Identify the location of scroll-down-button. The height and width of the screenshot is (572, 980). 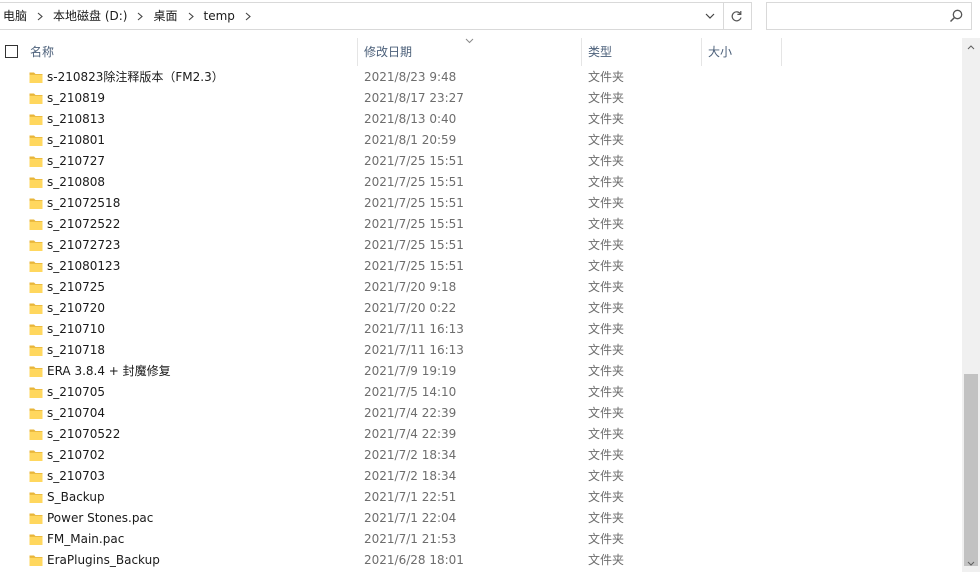
(971, 563).